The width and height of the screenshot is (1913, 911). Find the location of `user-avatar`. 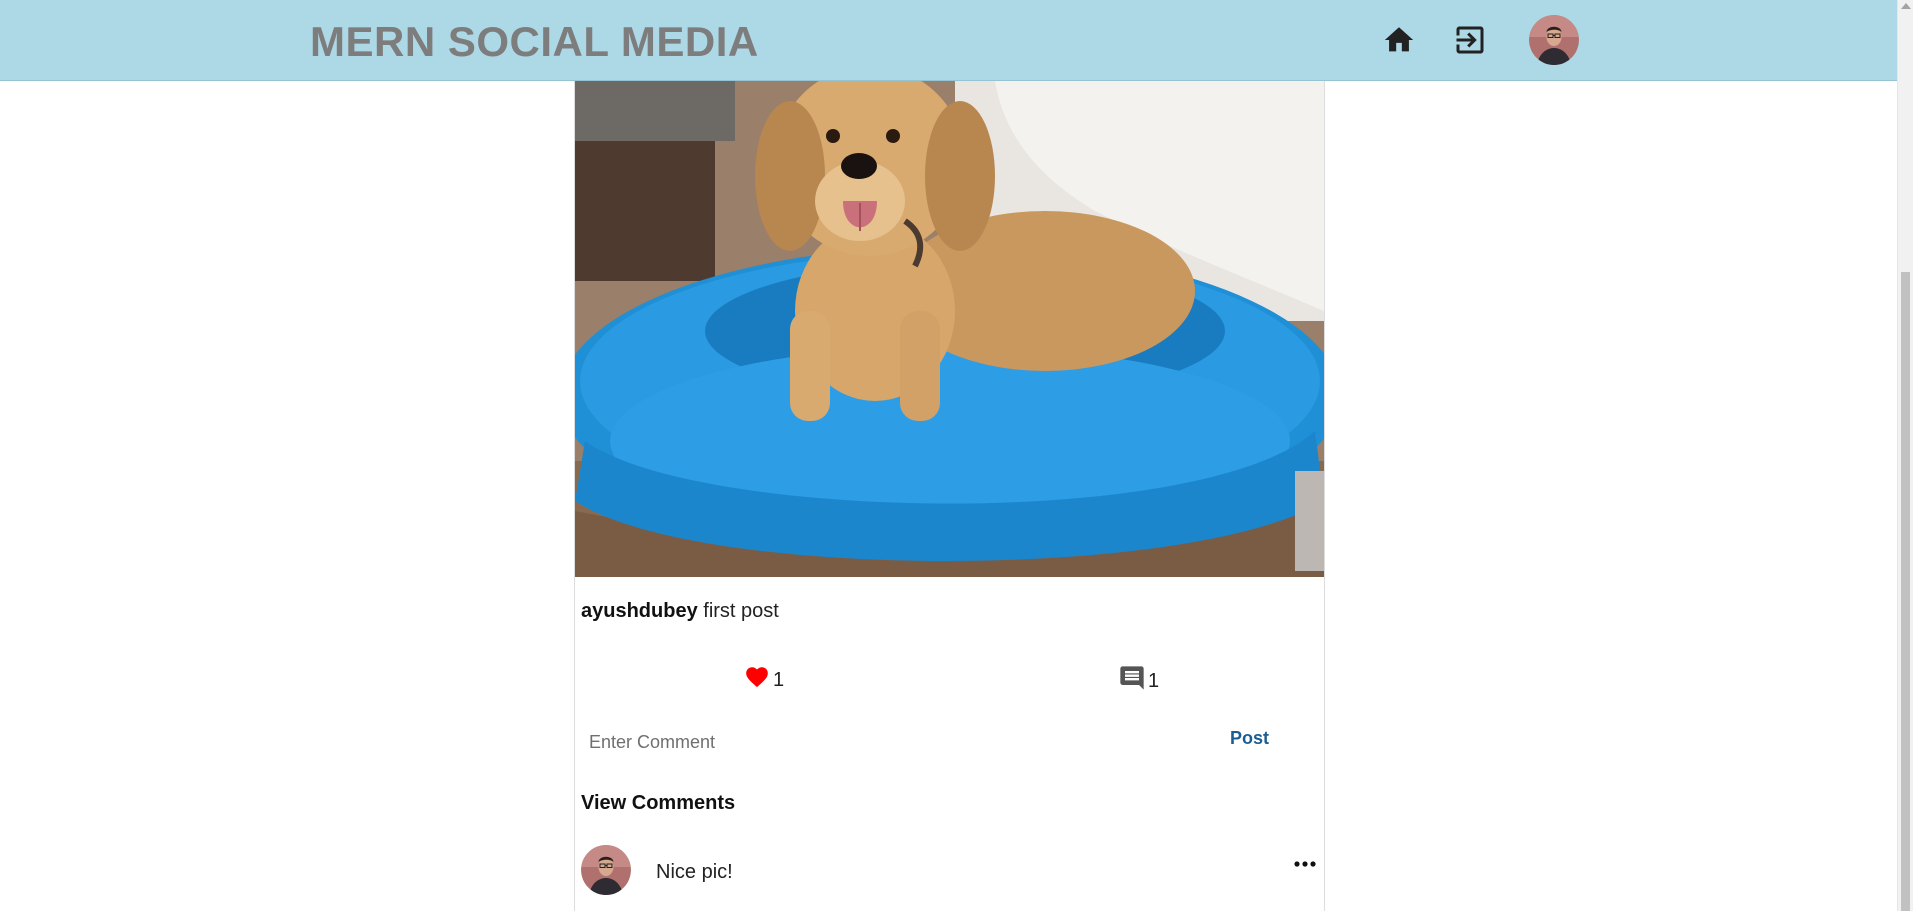

user-avatar is located at coordinates (1554, 40).